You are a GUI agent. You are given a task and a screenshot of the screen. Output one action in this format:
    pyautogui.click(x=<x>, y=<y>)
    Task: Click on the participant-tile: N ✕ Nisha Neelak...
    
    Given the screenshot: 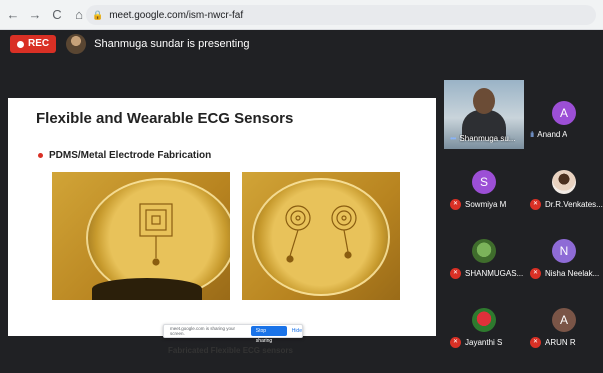 What is the action you would take?
    pyautogui.click(x=563, y=252)
    